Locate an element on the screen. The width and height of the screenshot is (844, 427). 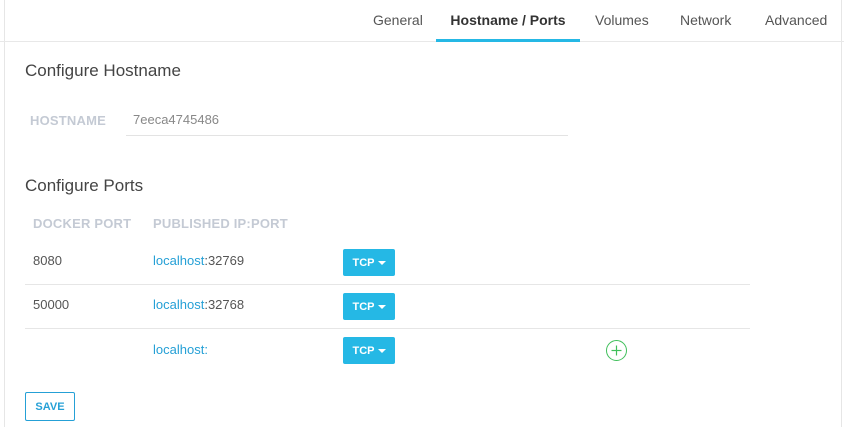
new-published-address: localhost: is located at coordinates (180, 349).